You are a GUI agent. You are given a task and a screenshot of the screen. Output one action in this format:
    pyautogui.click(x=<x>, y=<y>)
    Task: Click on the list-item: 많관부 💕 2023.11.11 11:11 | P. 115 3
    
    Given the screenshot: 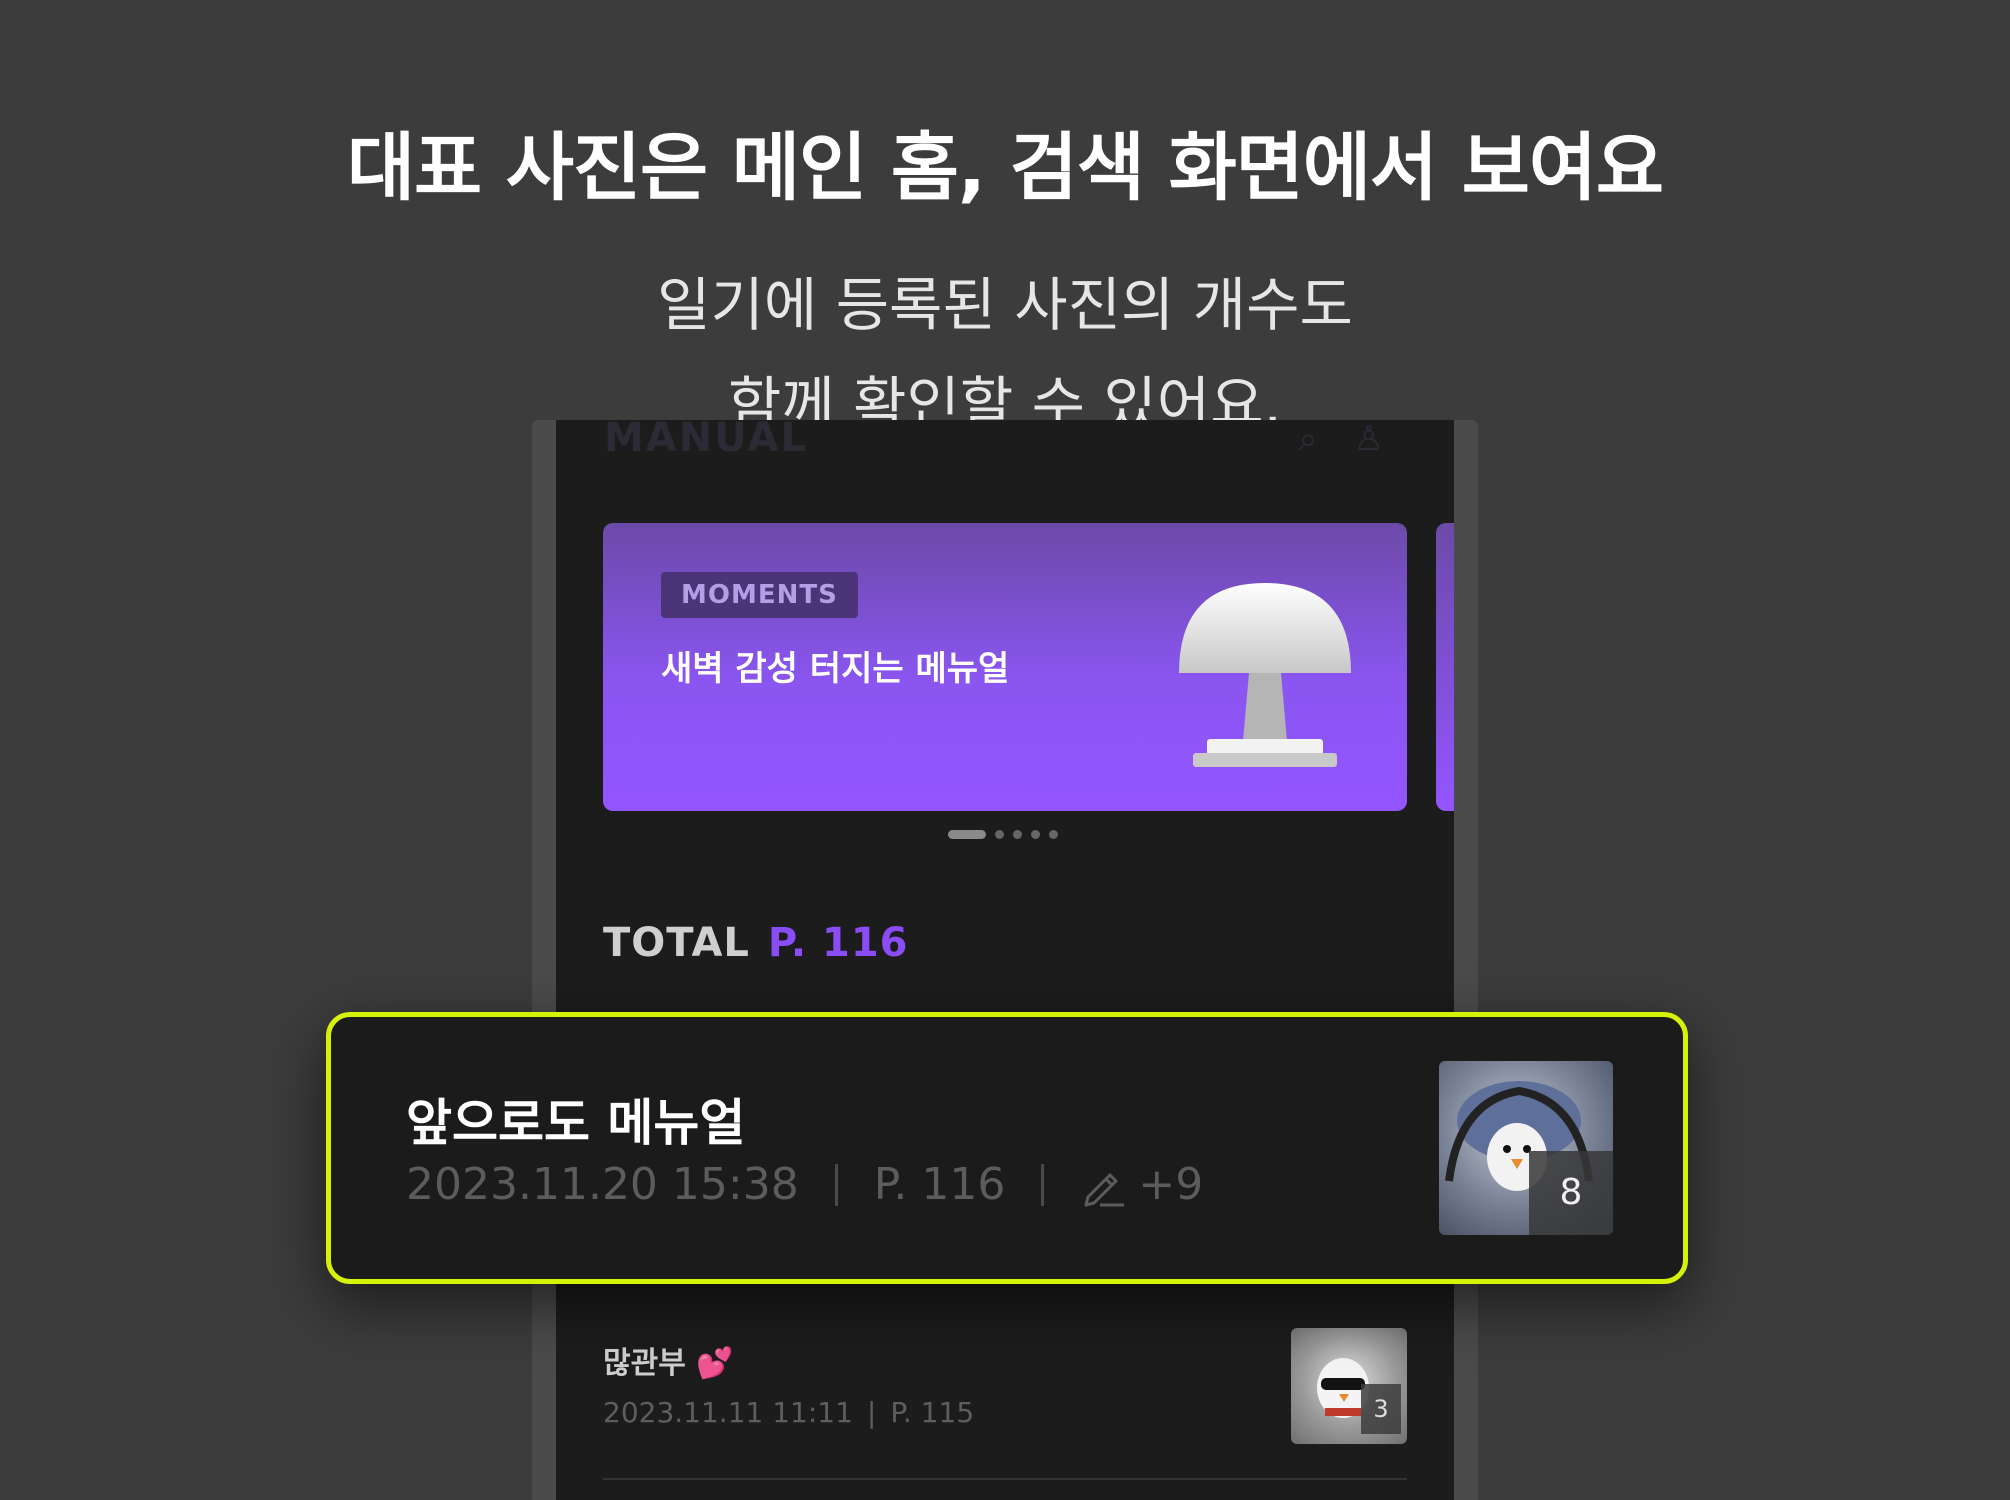 What is the action you would take?
    pyautogui.click(x=1005, y=1404)
    